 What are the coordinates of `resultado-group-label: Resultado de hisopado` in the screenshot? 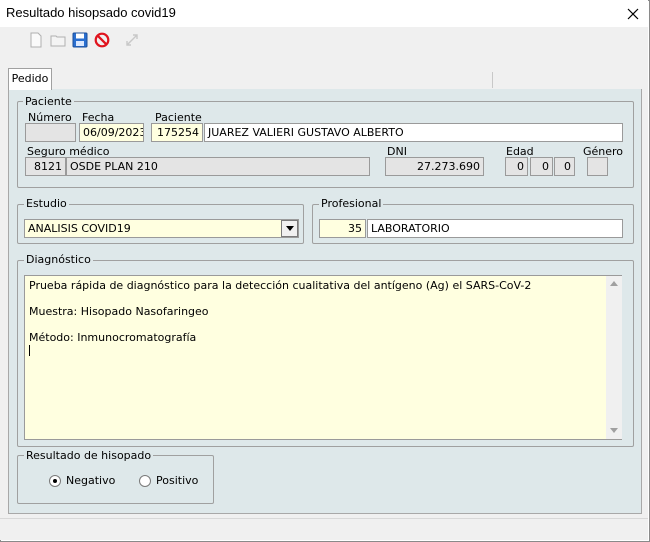 It's located at (89, 455).